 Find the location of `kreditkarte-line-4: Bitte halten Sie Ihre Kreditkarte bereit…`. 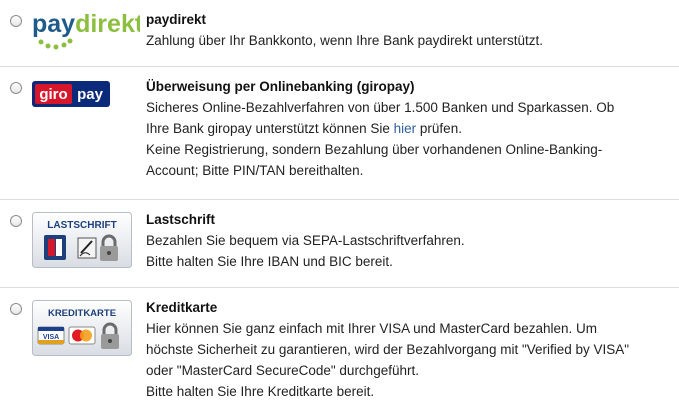

kreditkarte-line-4: Bitte halten Sie Ihre Kreditkarte bereit… is located at coordinates (260, 391).